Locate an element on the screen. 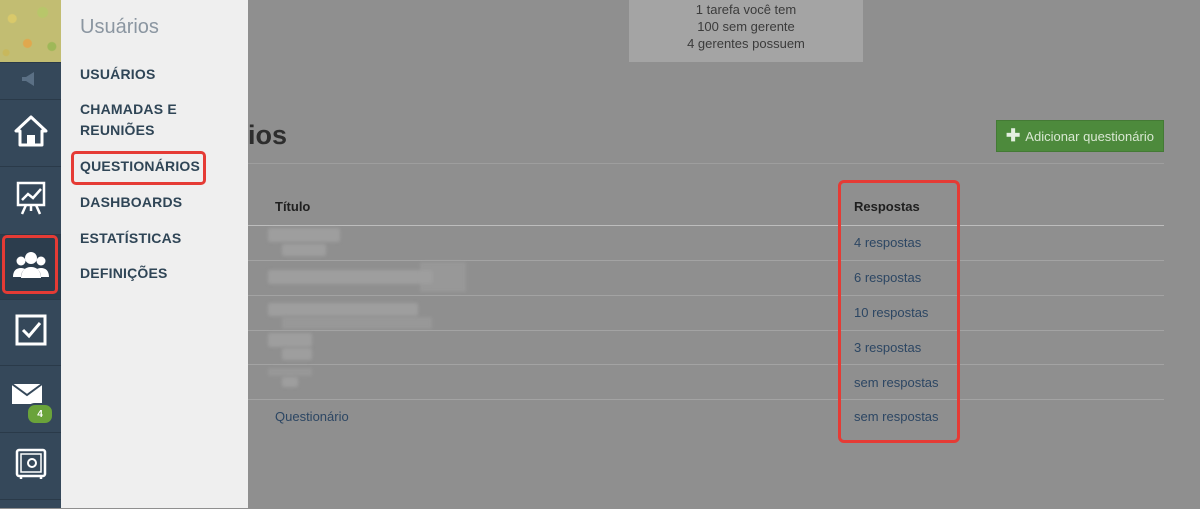  home-button is located at coordinates (30, 132).